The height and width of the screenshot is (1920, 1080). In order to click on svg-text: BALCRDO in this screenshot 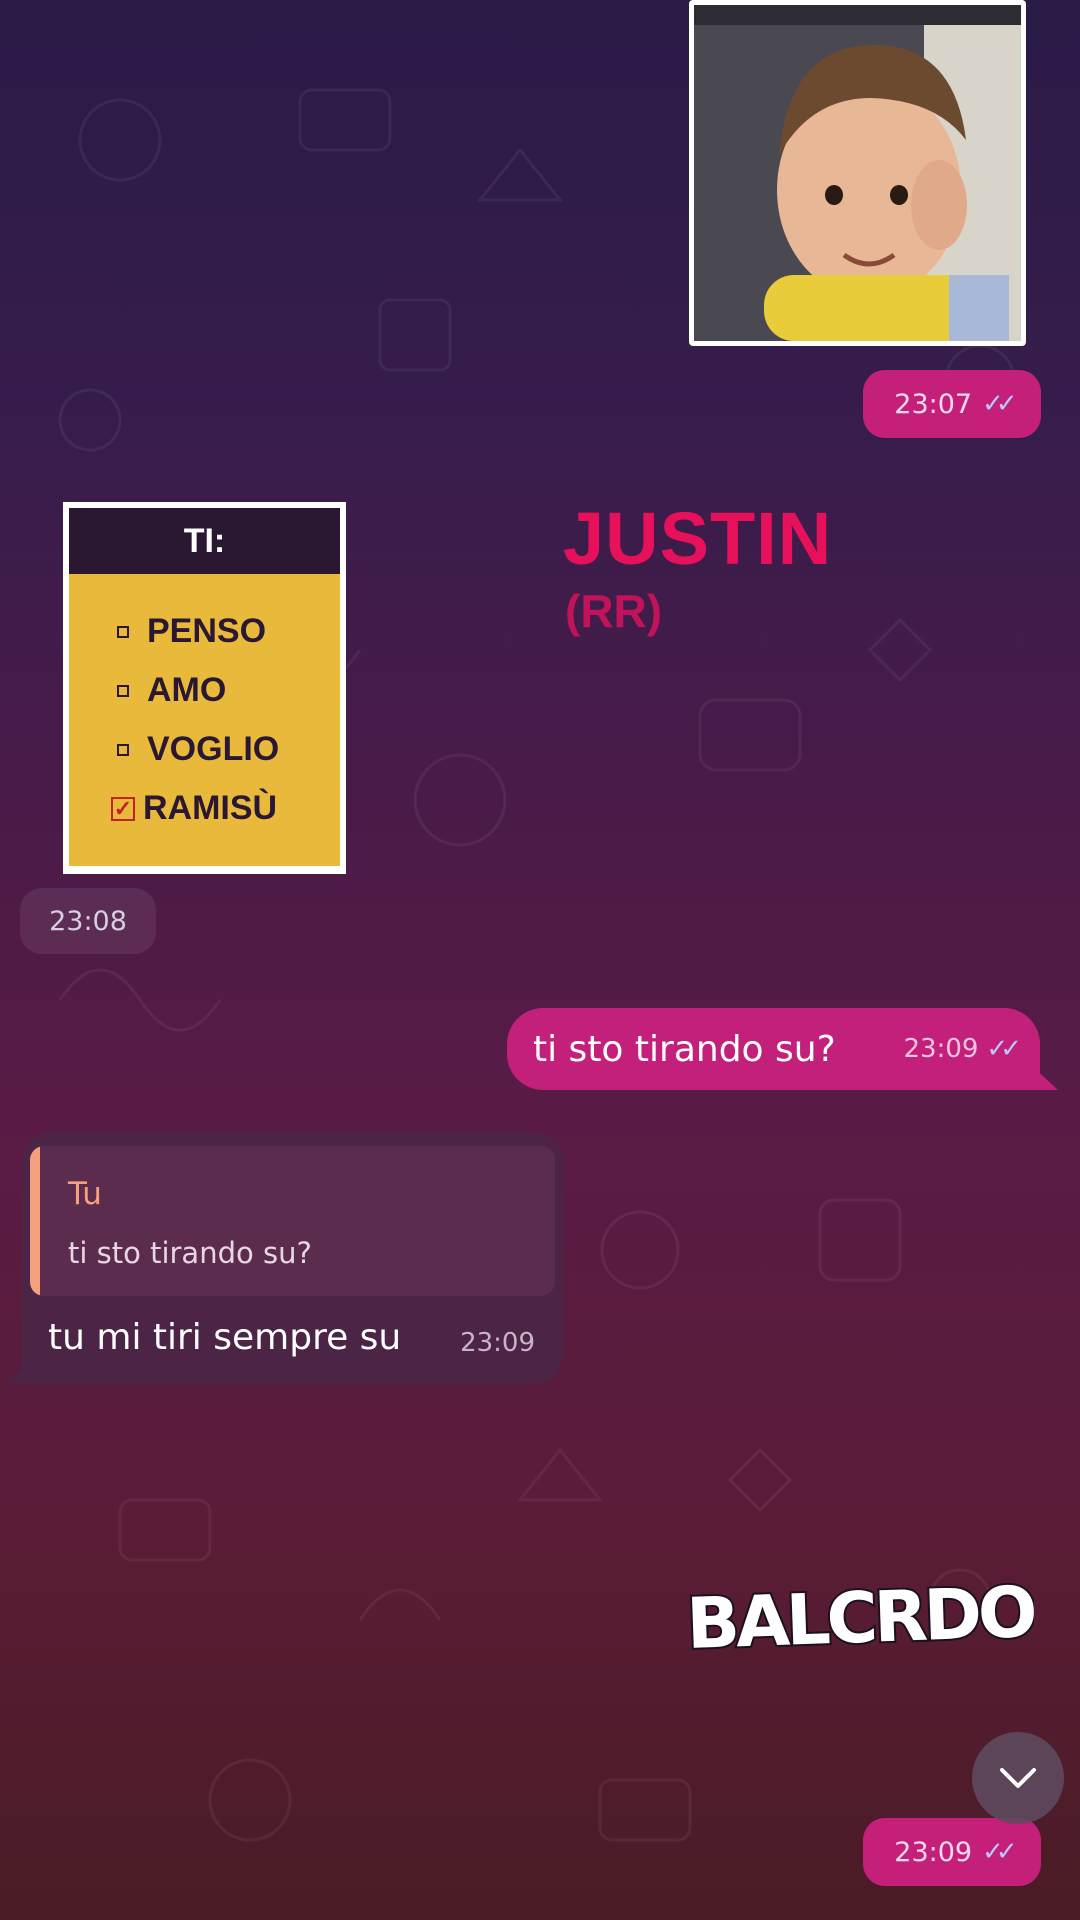, I will do `click(860, 1618)`.